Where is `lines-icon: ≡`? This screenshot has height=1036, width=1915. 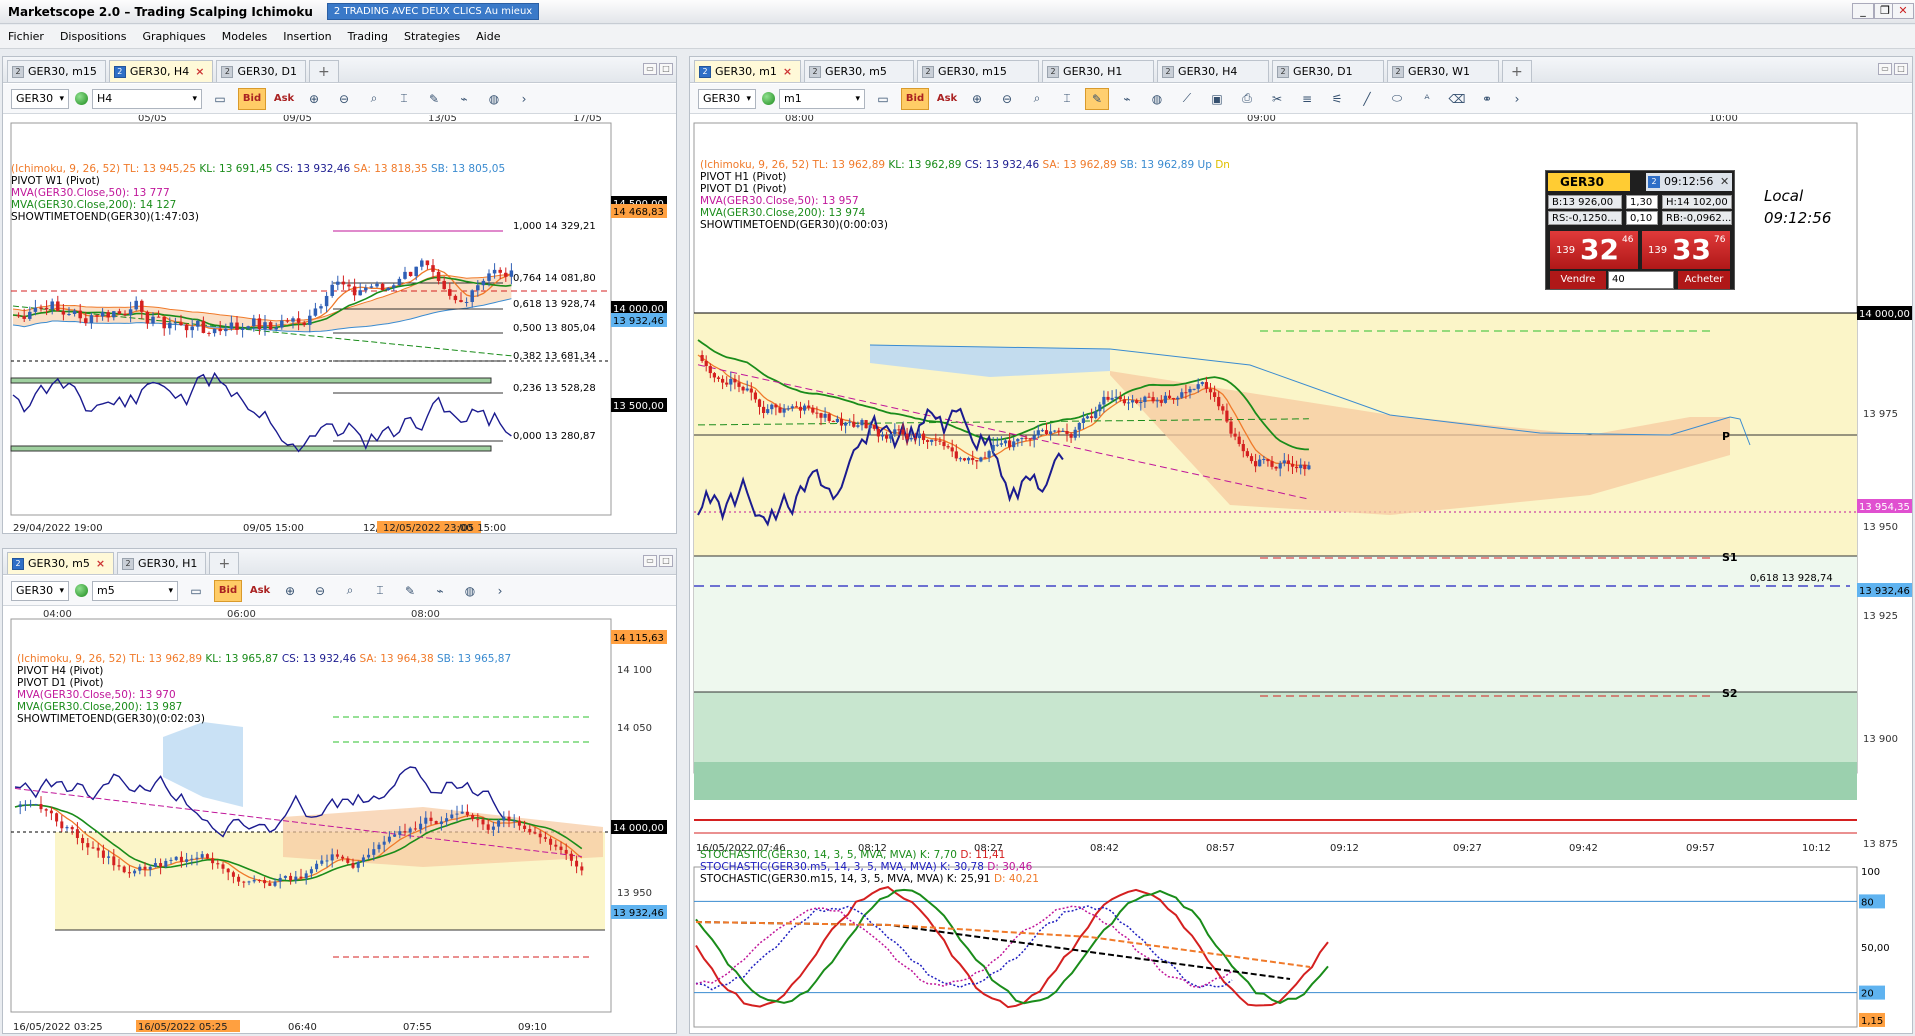
lines-icon: ≡ is located at coordinates (1307, 99).